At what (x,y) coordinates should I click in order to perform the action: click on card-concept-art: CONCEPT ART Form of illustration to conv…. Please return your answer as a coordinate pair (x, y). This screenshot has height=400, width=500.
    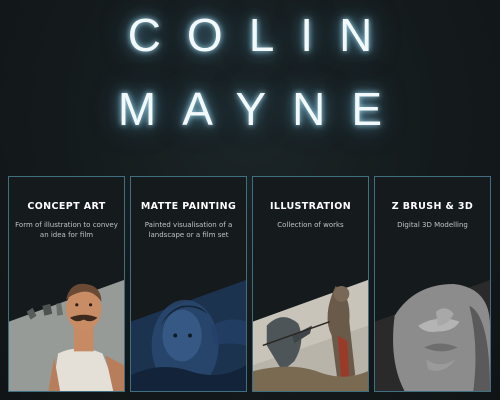
    Looking at the image, I should click on (66, 284).